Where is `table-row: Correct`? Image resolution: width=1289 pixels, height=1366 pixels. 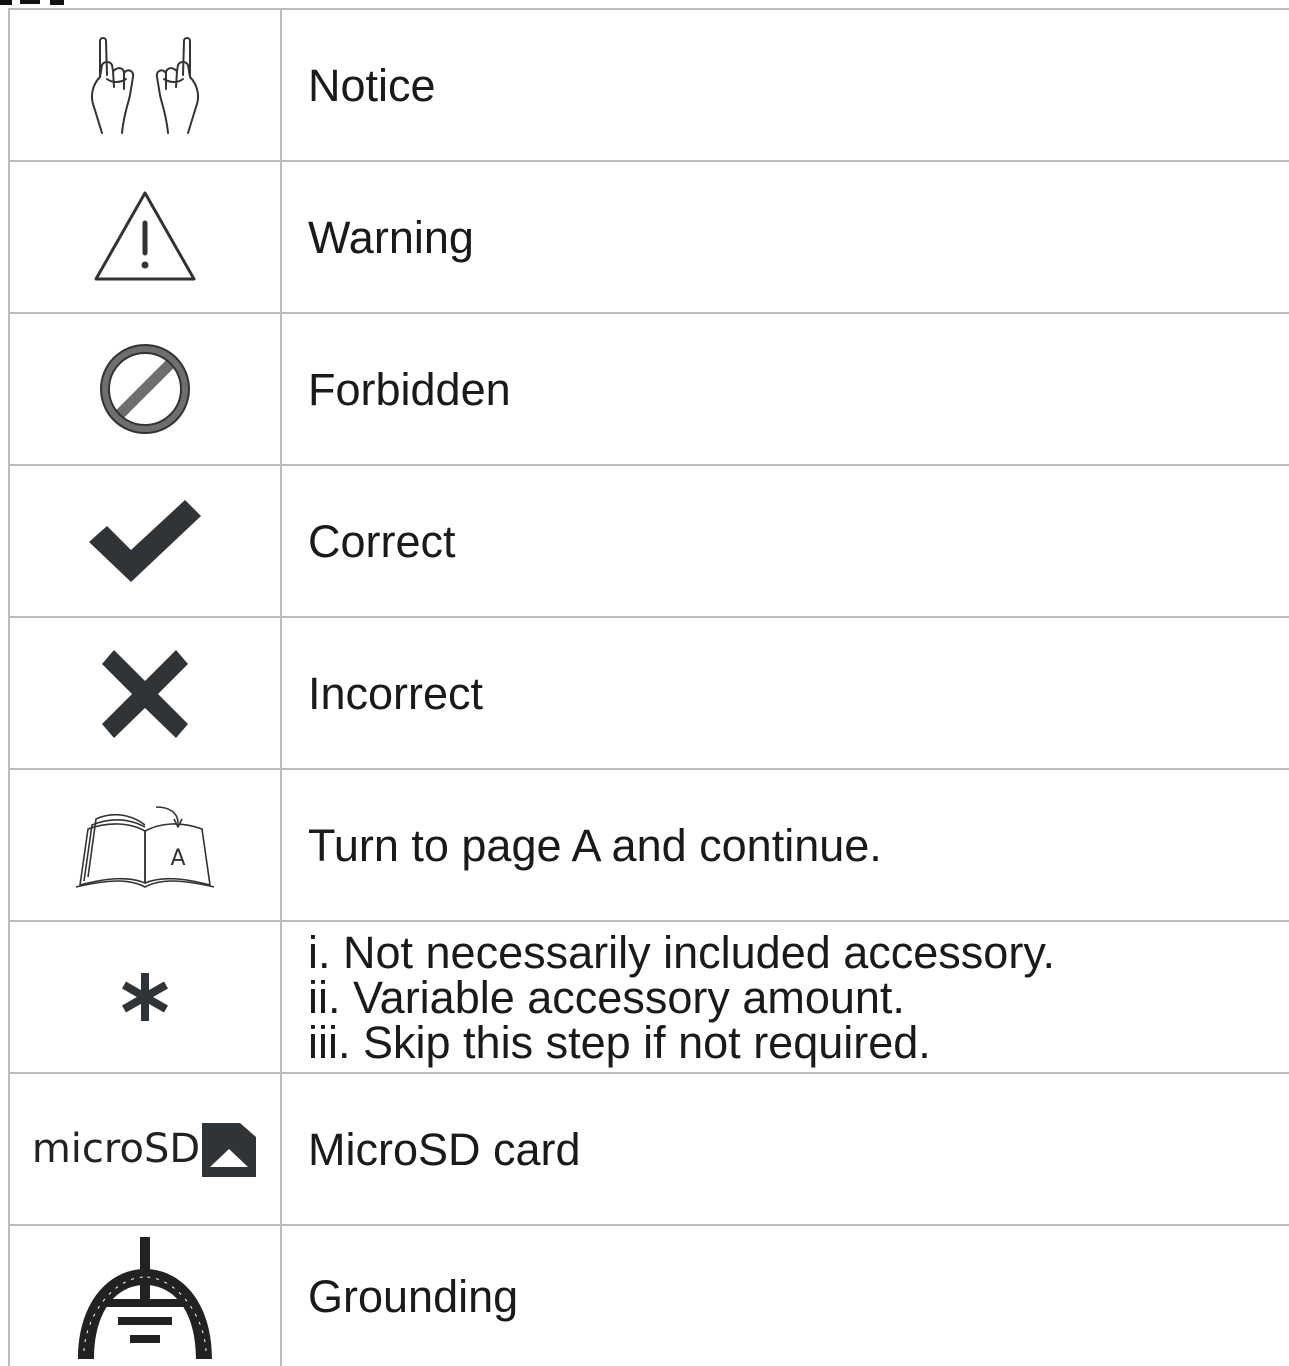 table-row: Correct is located at coordinates (648, 542).